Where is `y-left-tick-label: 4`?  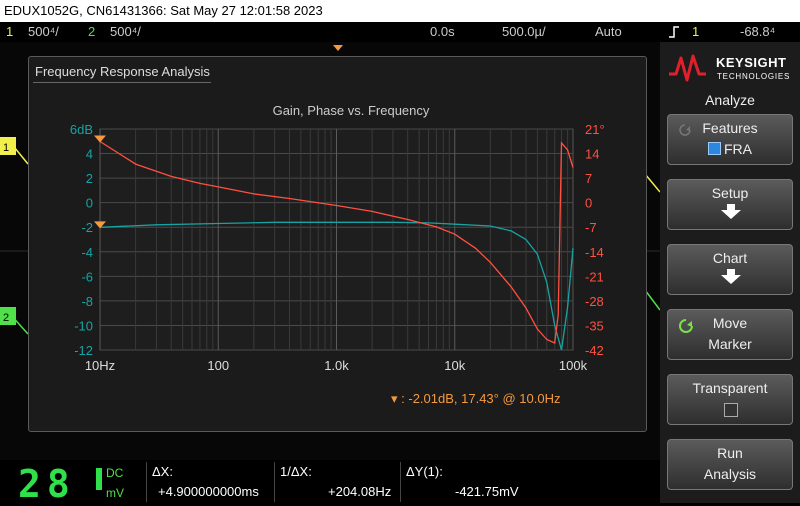
y-left-tick-label: 4 is located at coordinates (89, 154).